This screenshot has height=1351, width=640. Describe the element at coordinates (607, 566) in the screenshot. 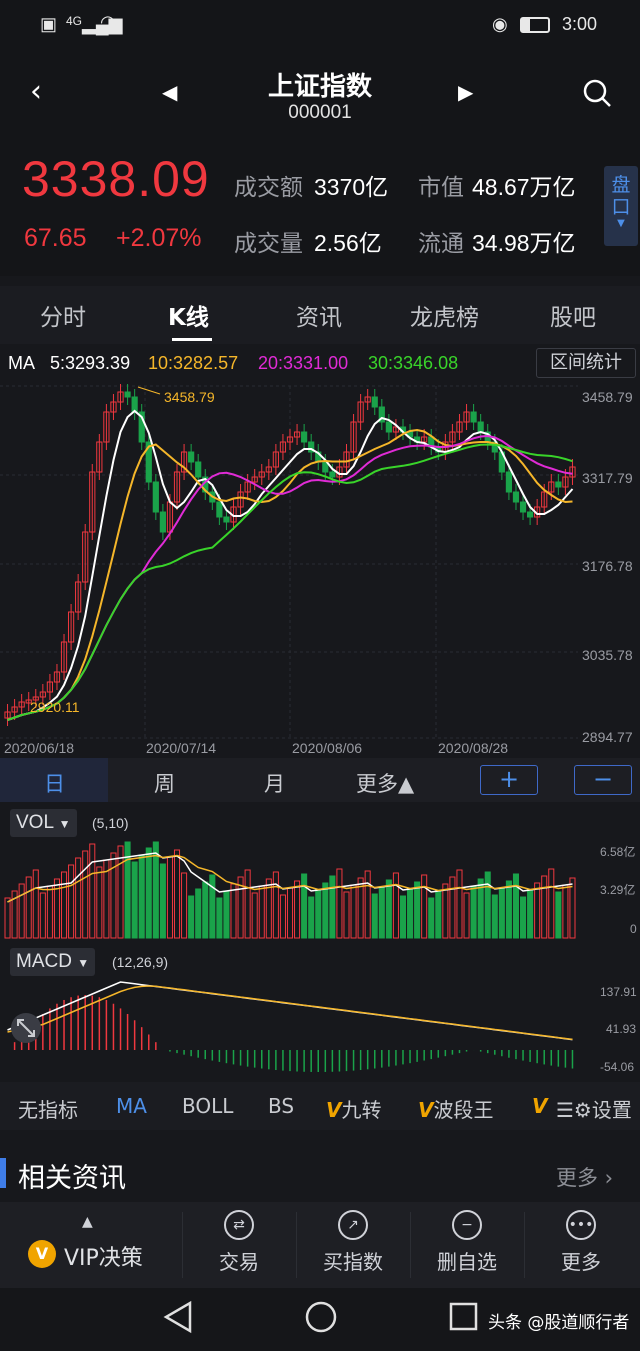

I see `y-label: 3176.78` at that location.